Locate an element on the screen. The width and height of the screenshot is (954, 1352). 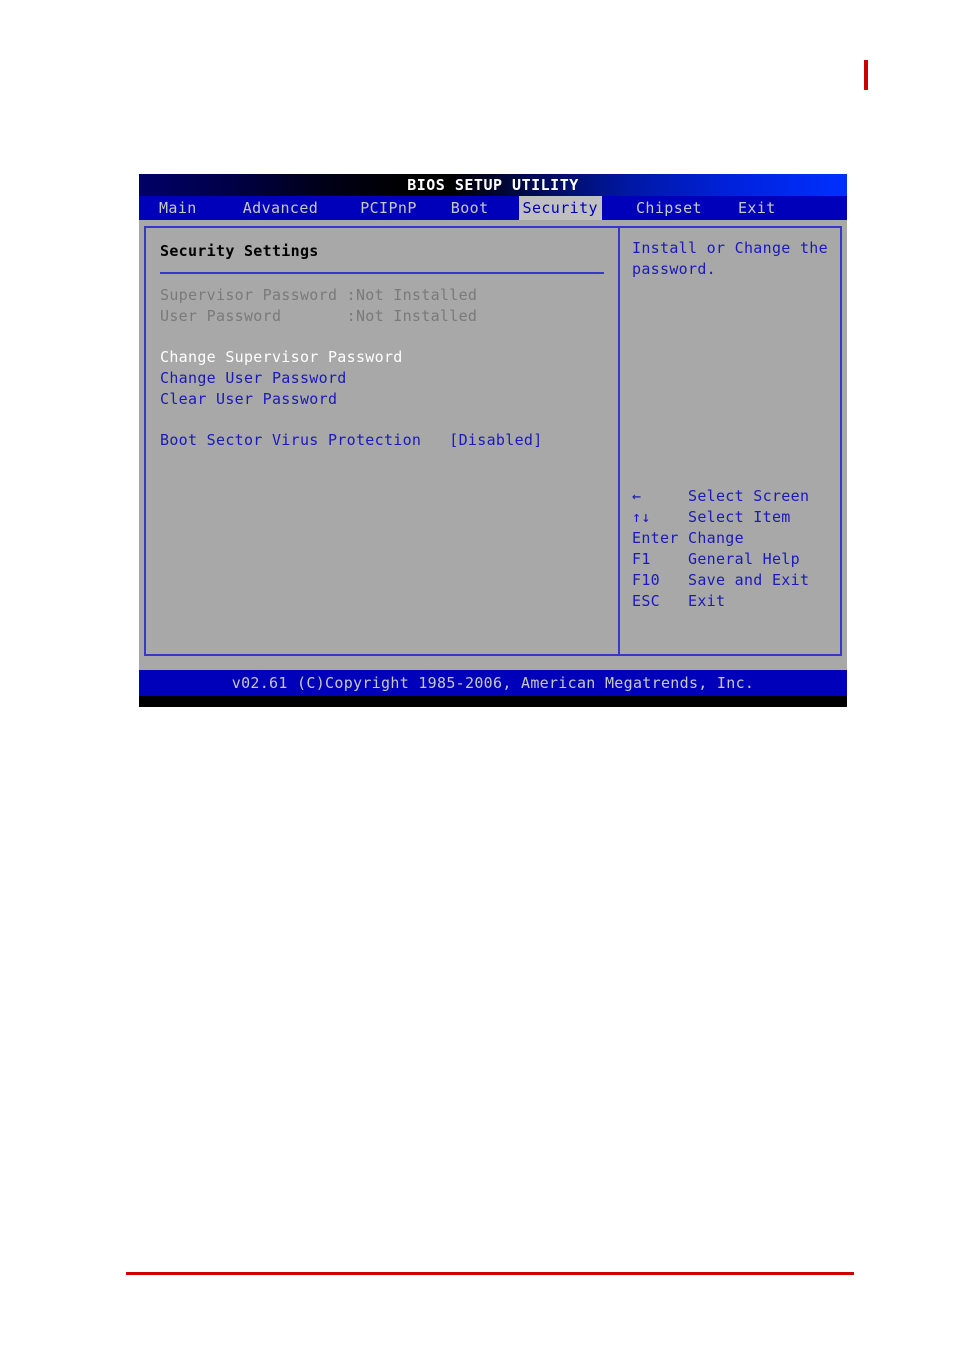
section-title: Security Settings is located at coordinates (239, 251).